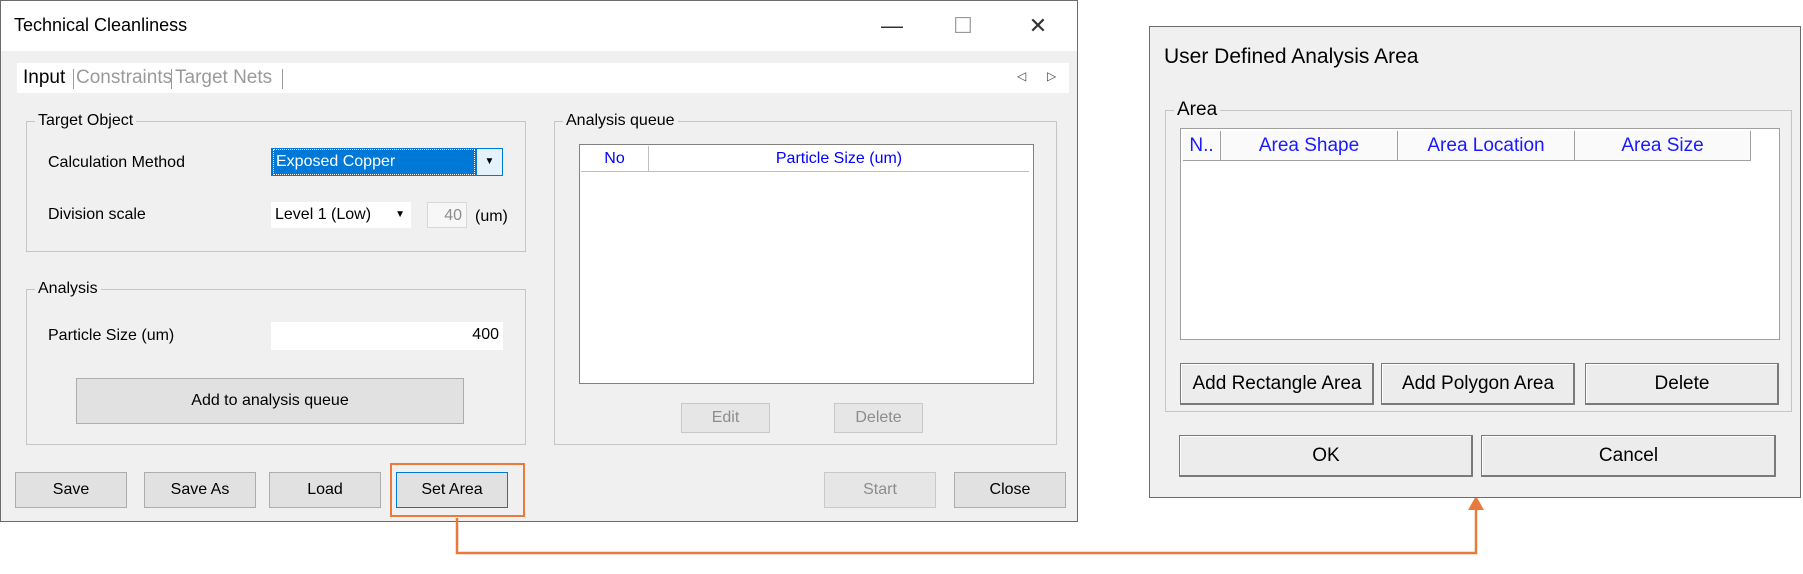 Image resolution: width=1803 pixels, height=574 pixels. I want to click on cancel-button: Cancel, so click(1628, 456).